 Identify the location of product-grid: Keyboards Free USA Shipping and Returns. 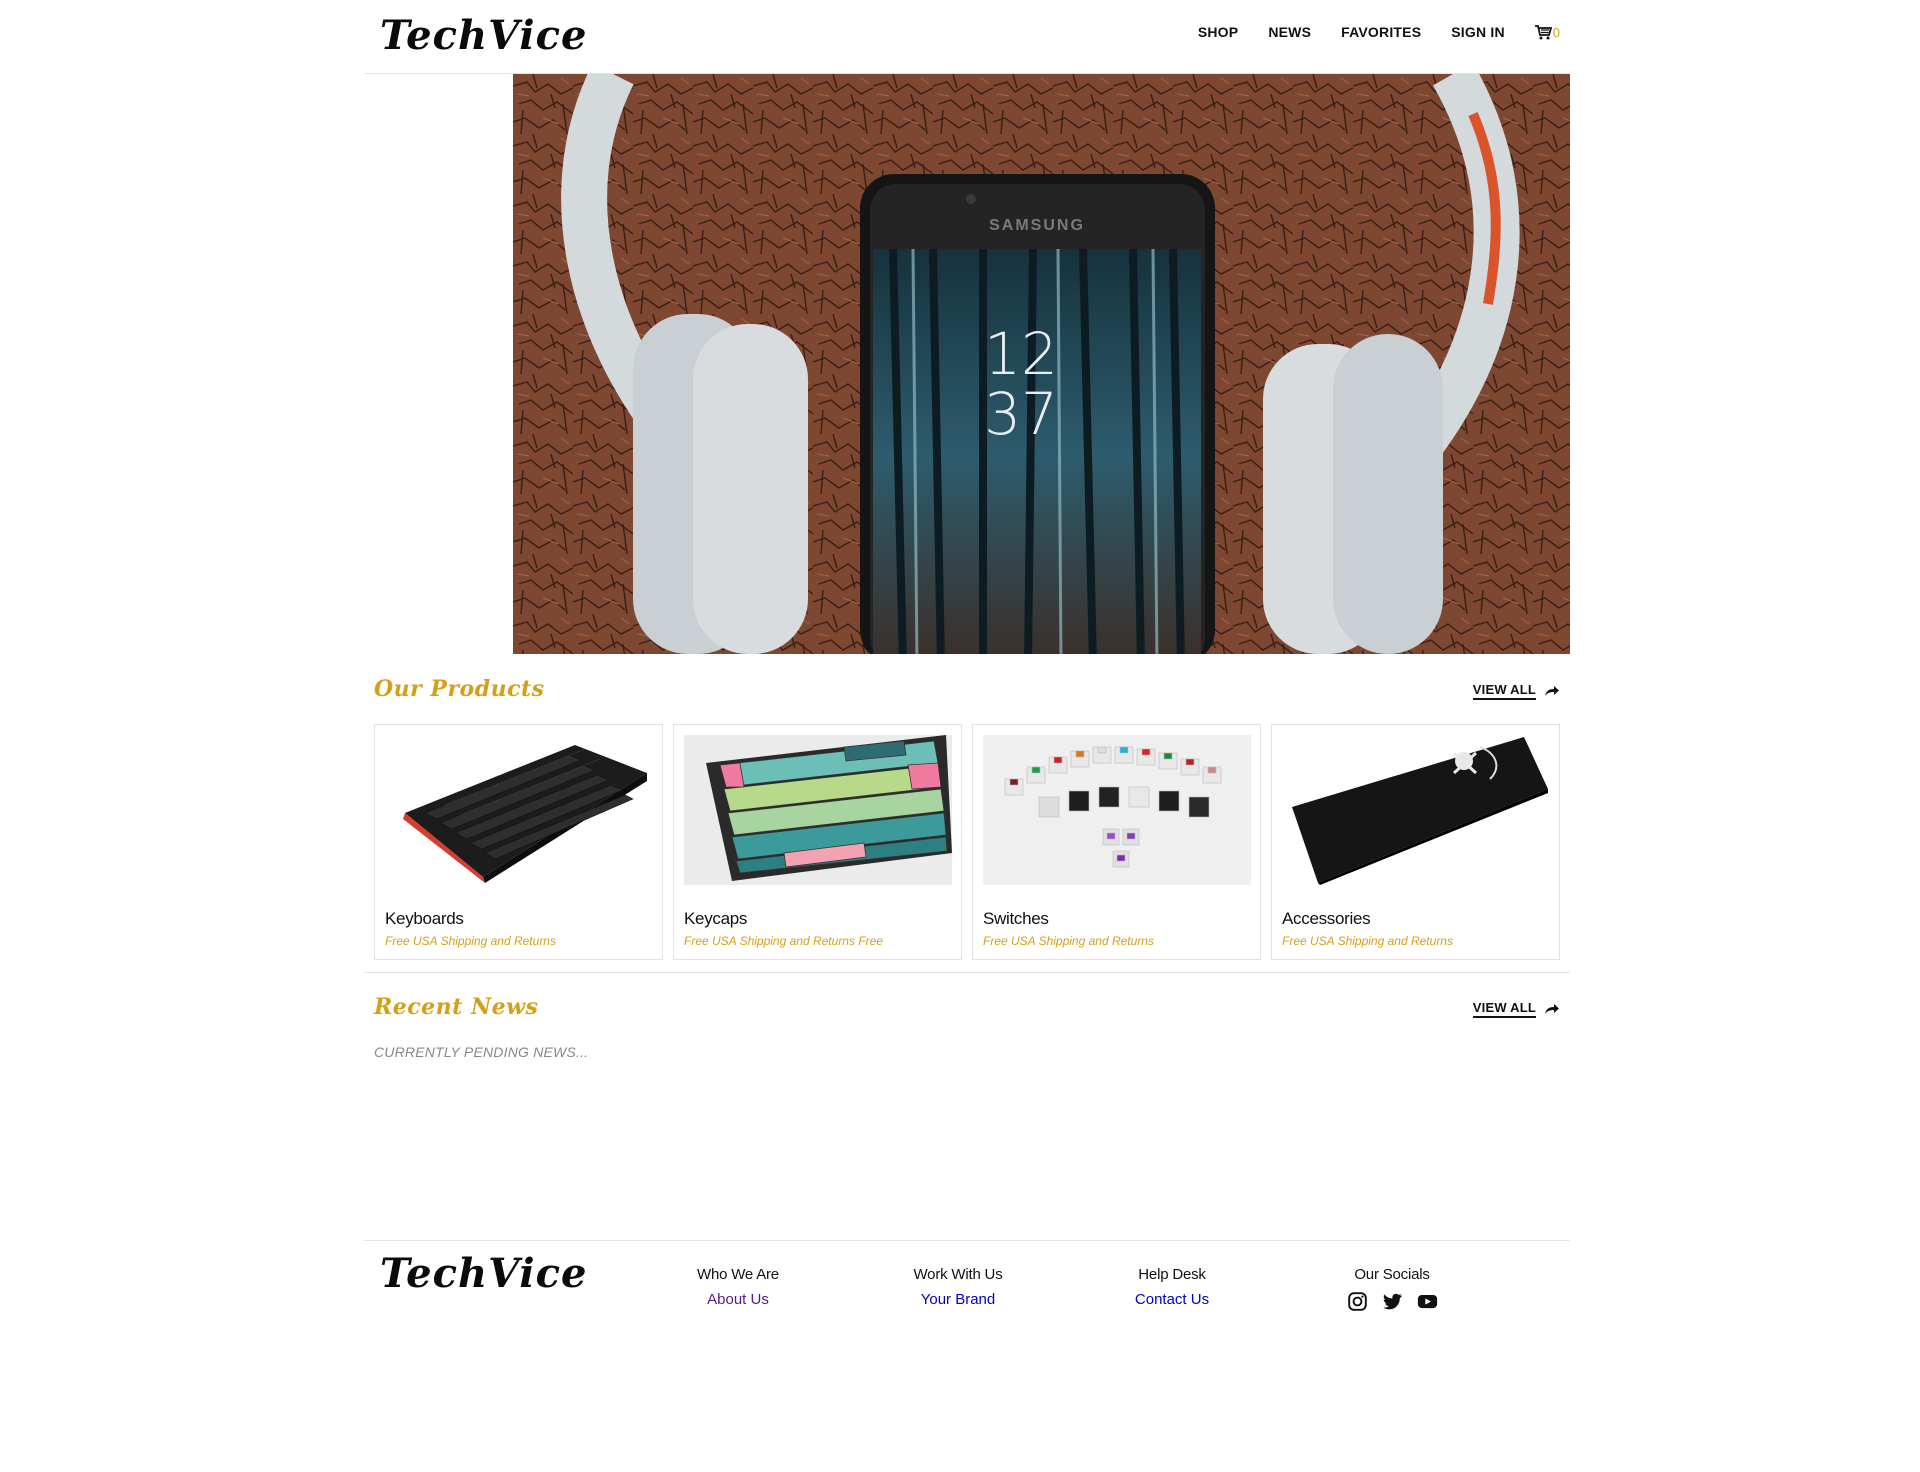
(967, 842).